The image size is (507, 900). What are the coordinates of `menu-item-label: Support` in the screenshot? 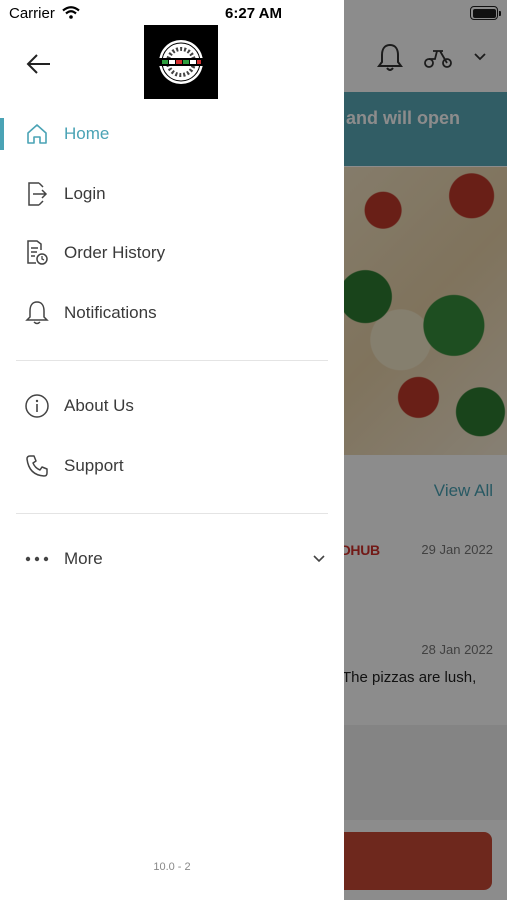 It's located at (94, 465).